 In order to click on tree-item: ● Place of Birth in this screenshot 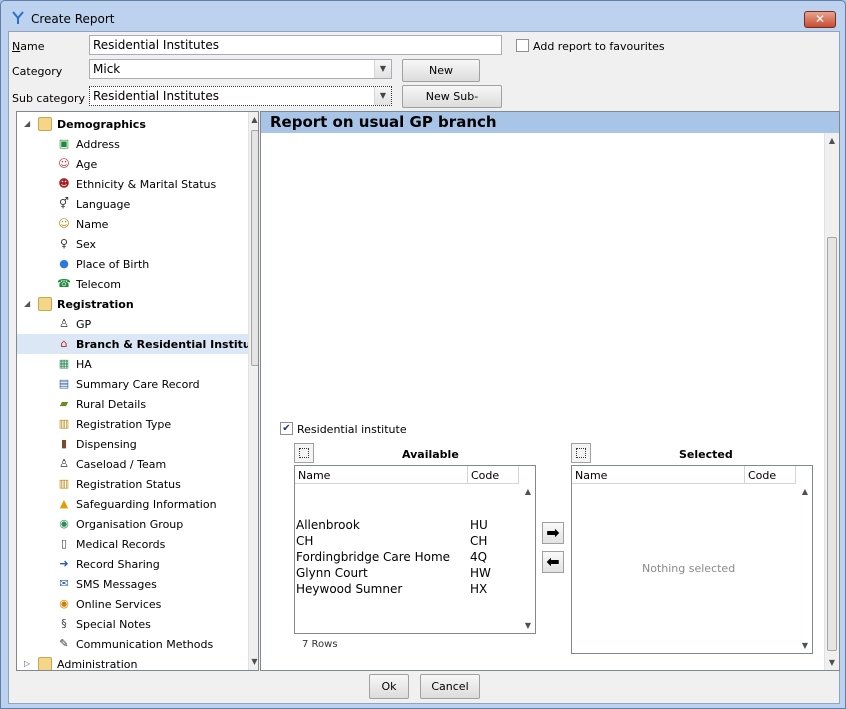, I will do `click(132, 264)`.